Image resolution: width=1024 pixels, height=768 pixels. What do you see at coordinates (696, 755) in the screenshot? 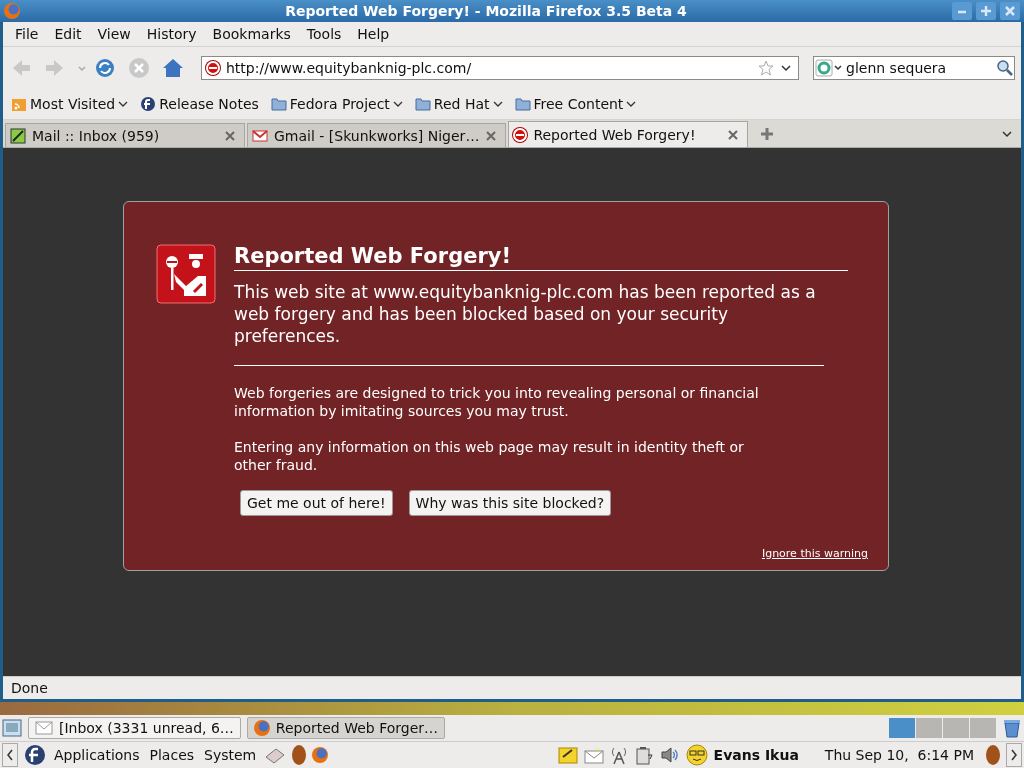
I see `smiley-icon` at bounding box center [696, 755].